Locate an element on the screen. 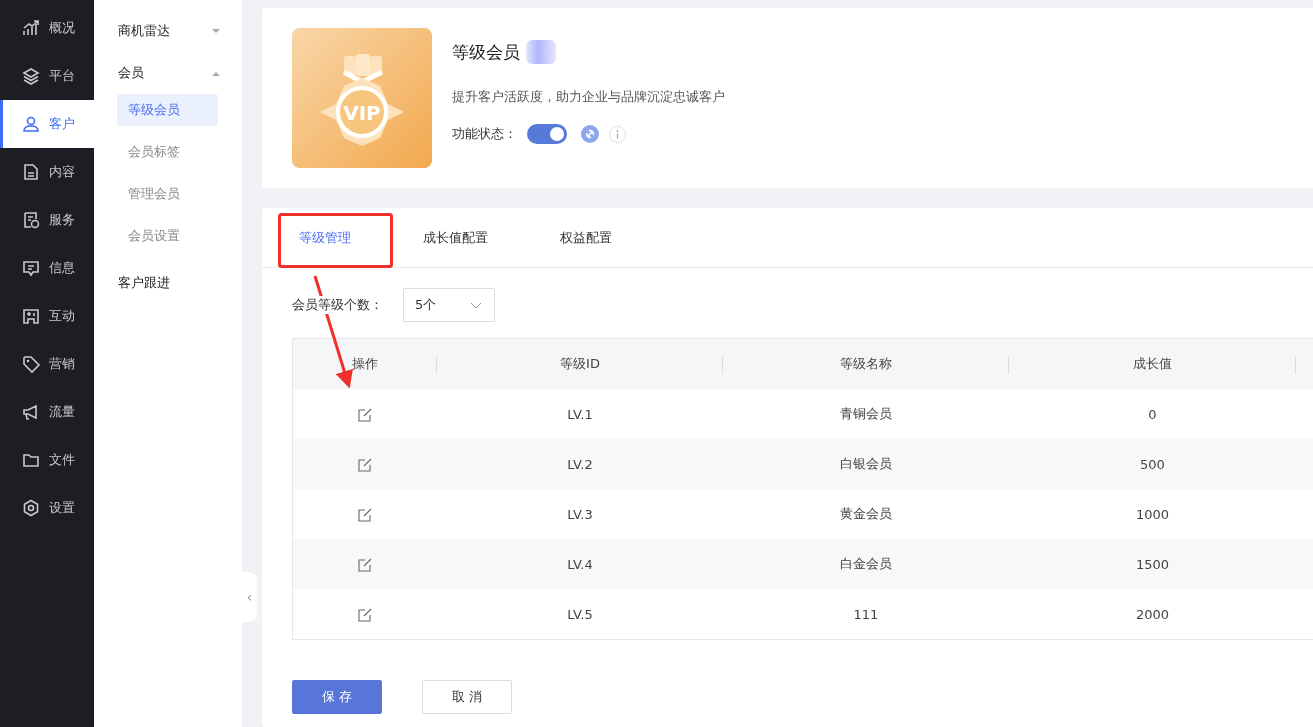 This screenshot has height=727, width=1313. submenu-item: 管理会员 is located at coordinates (167, 194).